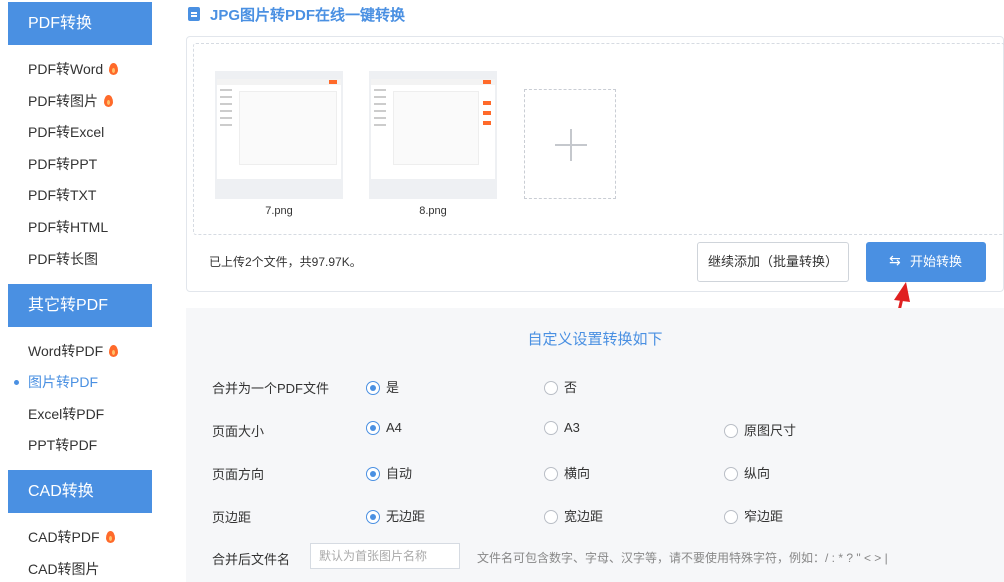 This screenshot has height=582, width=1004. Describe the element at coordinates (382, 386) in the screenshot. I see `merge-yes-radio: 是` at that location.